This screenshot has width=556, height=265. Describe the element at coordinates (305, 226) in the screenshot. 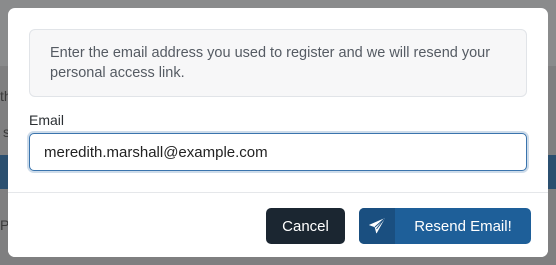

I see `cancel-button: Cancel` at that location.